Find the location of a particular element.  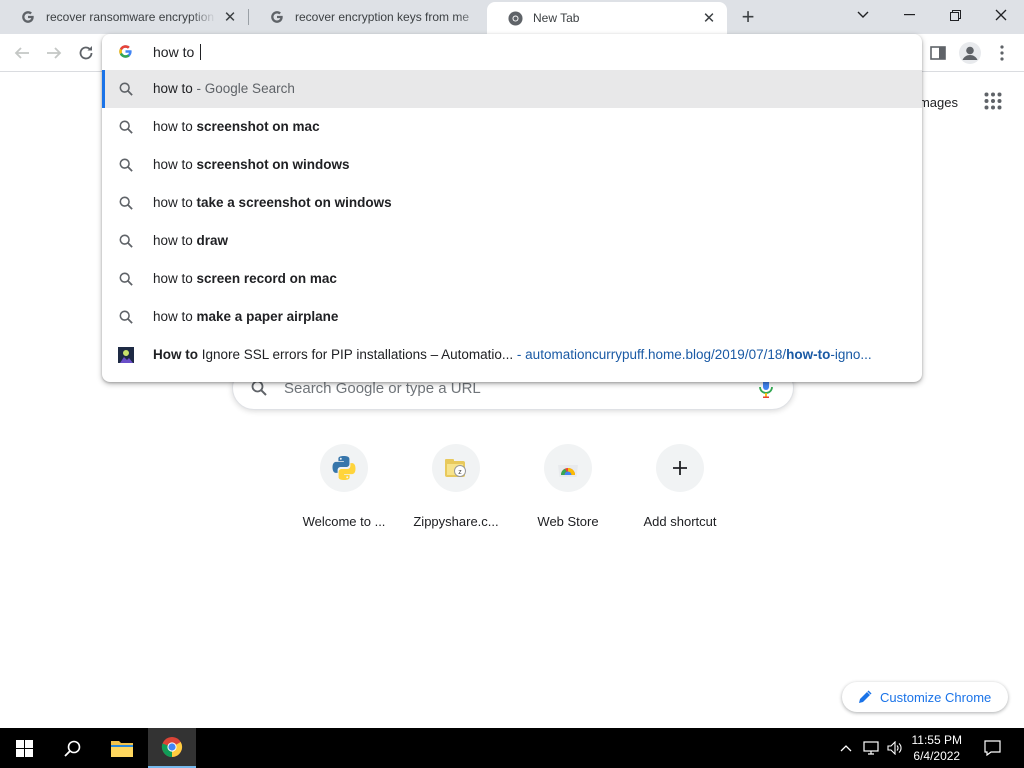

omnibox-suggestion: how to screenshot on windows is located at coordinates (512, 165).